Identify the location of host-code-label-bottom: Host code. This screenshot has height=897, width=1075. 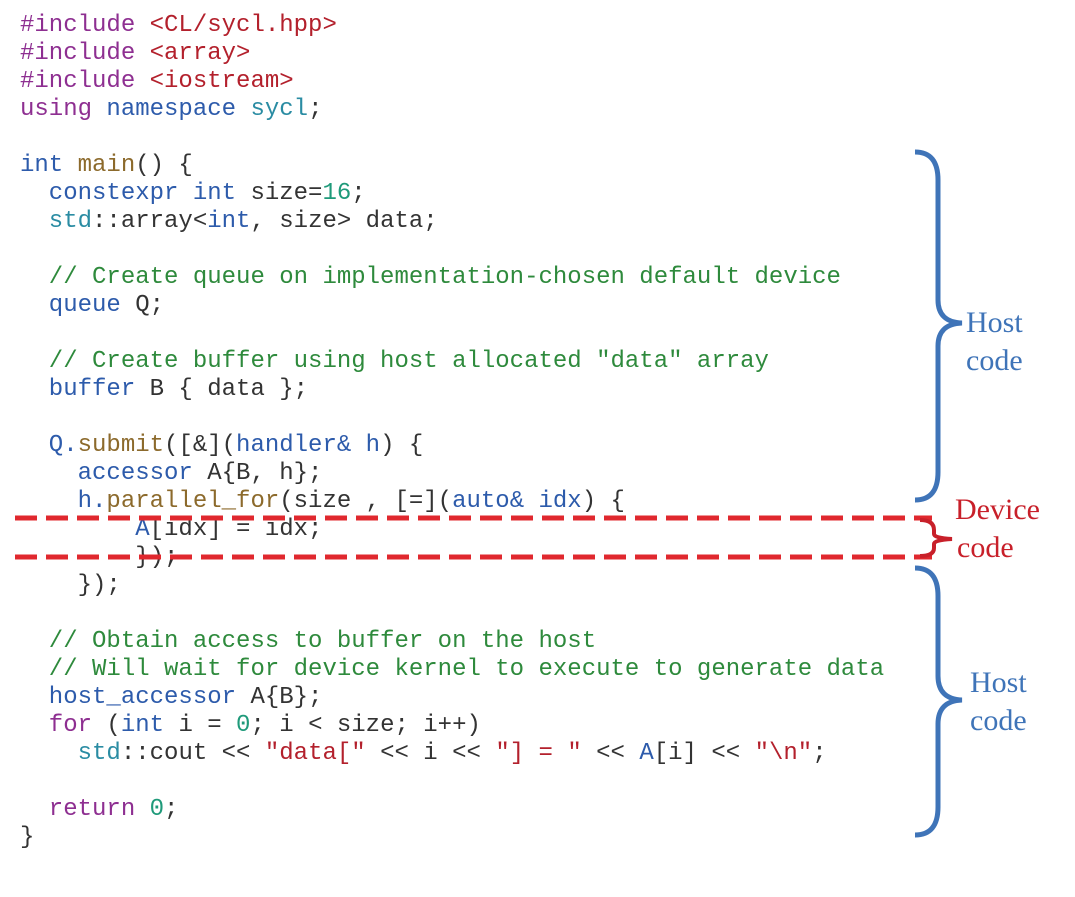
(998, 702).